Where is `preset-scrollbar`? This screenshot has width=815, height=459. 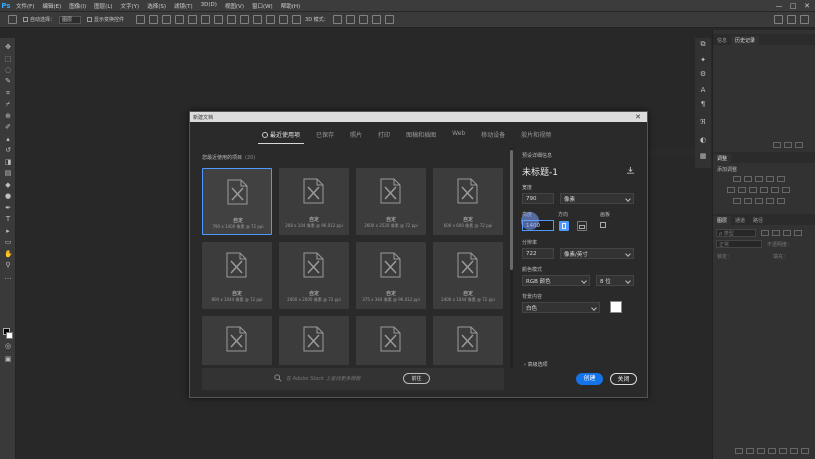 preset-scrollbar is located at coordinates (511, 258).